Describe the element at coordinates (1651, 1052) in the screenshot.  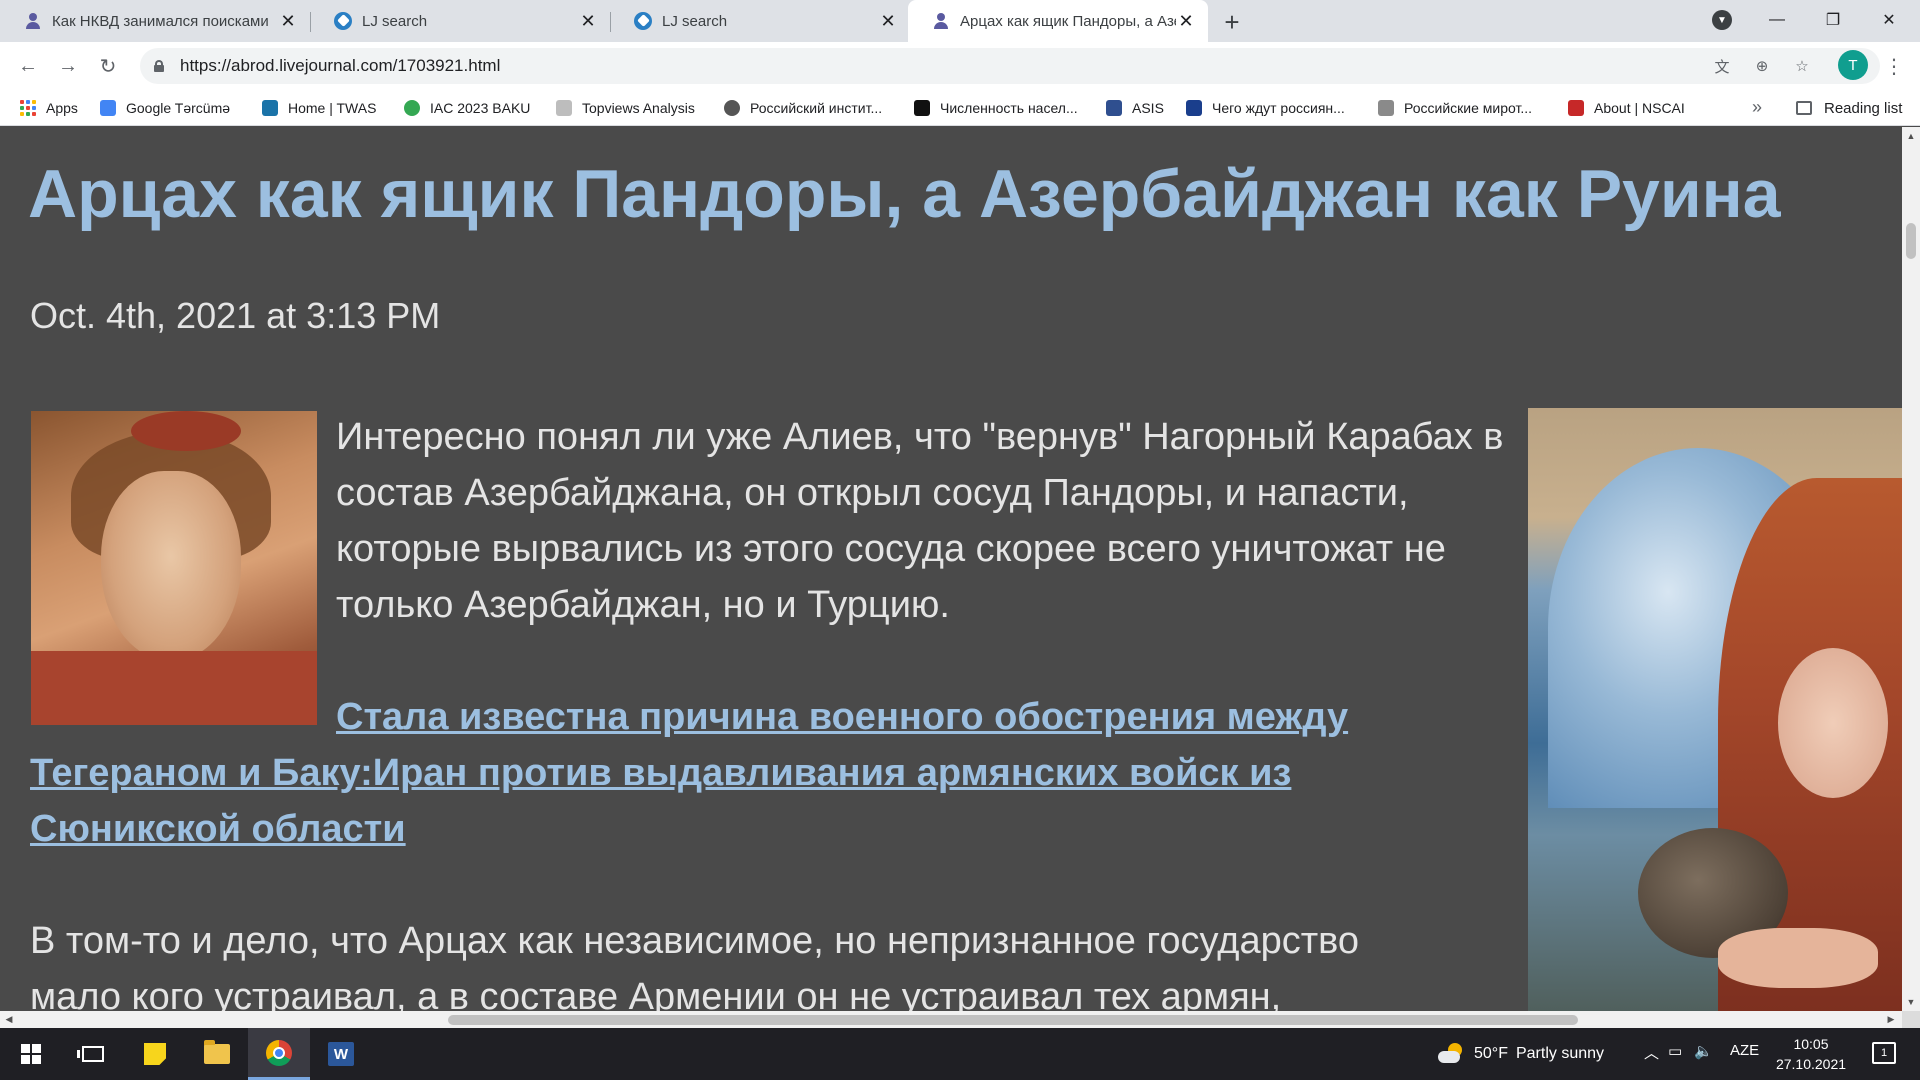
I see `chevron-up-icon: ︿` at that location.